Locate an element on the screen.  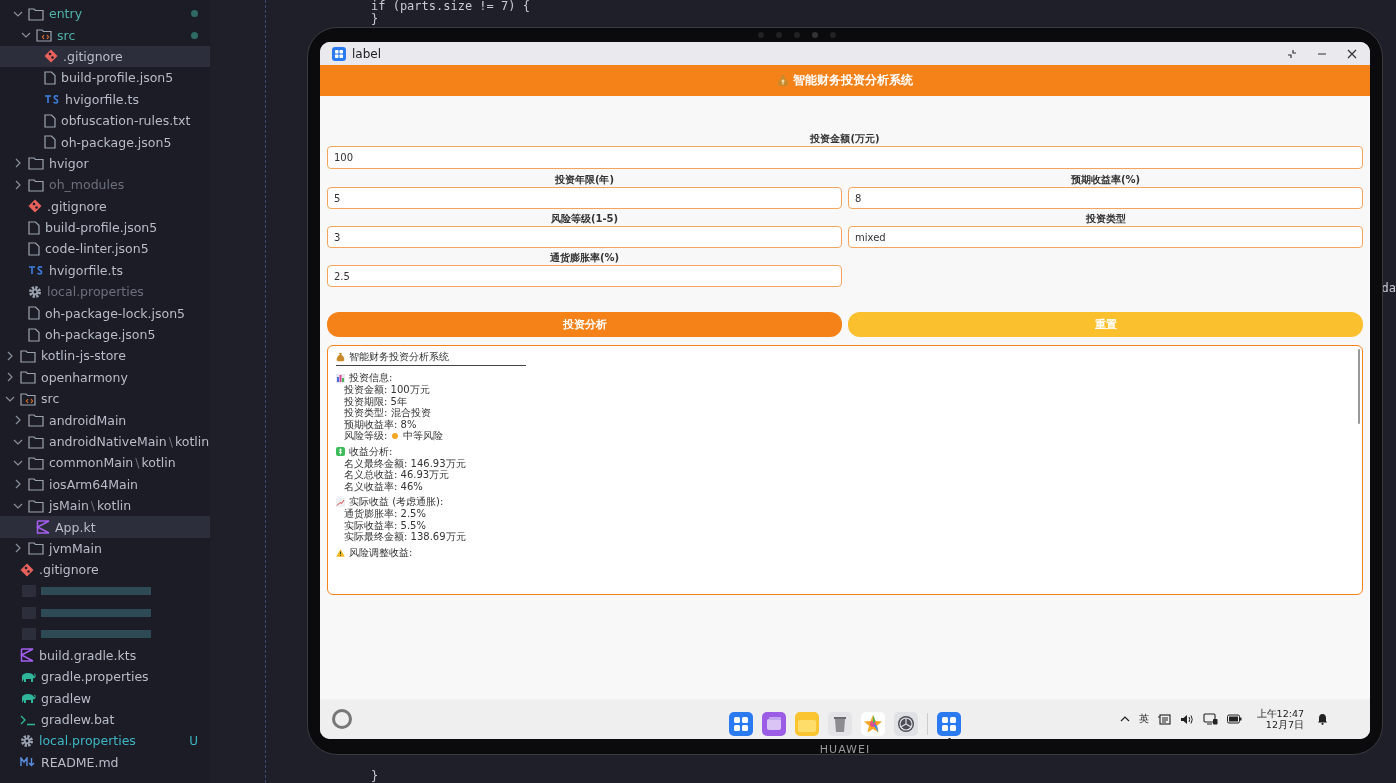
field-label: 投资金额(万元) is located at coordinates (845, 139).